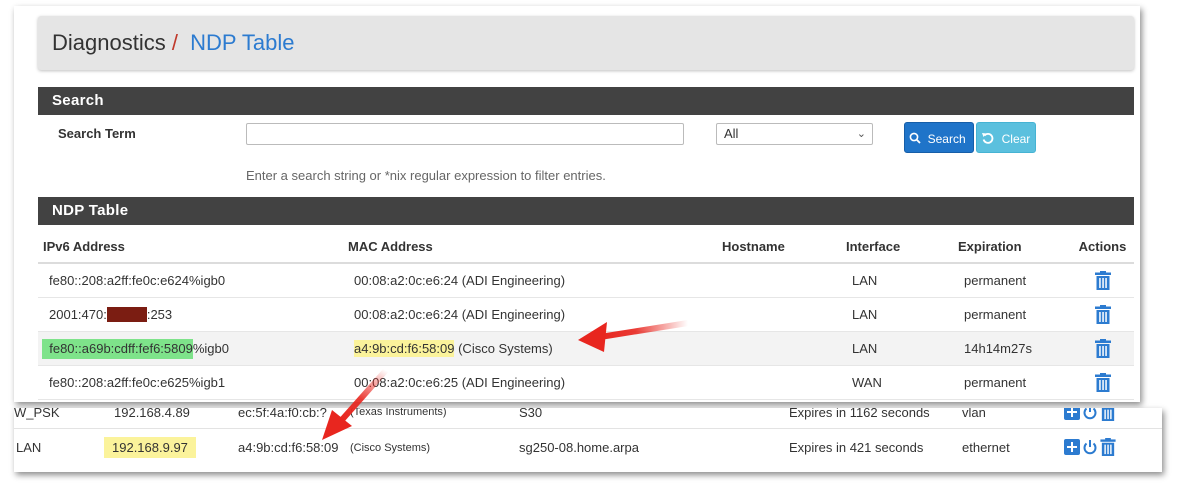 The height and width of the screenshot is (490, 1179). I want to click on ipv6-suffix: :253, so click(159, 314).